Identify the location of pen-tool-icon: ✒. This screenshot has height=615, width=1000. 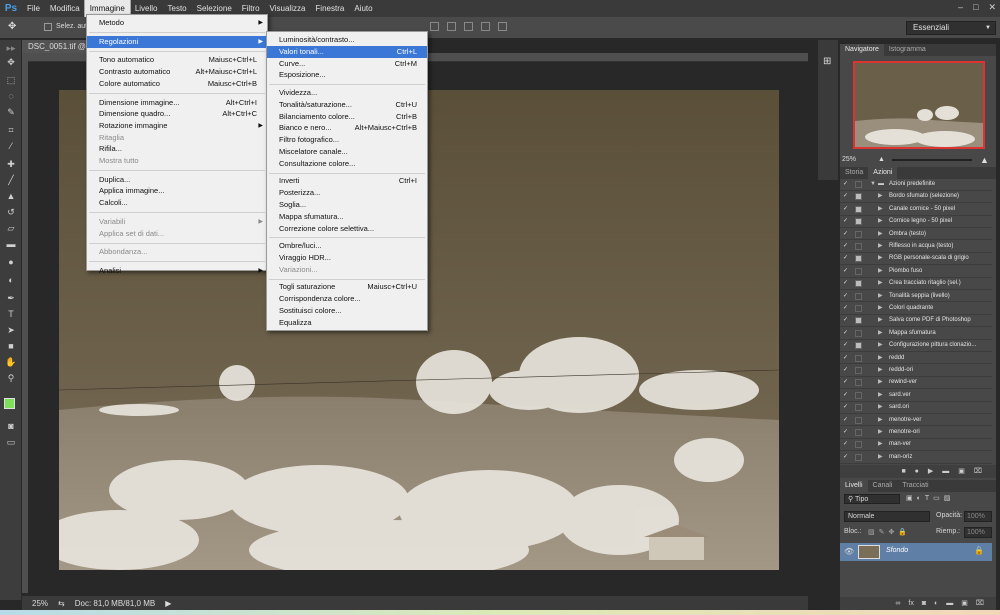
(11, 298).